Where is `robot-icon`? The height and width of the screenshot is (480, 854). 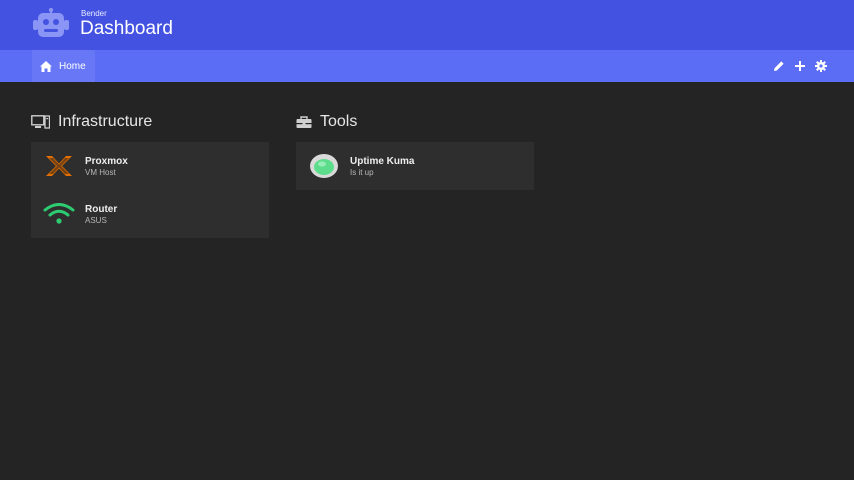 robot-icon is located at coordinates (51, 24).